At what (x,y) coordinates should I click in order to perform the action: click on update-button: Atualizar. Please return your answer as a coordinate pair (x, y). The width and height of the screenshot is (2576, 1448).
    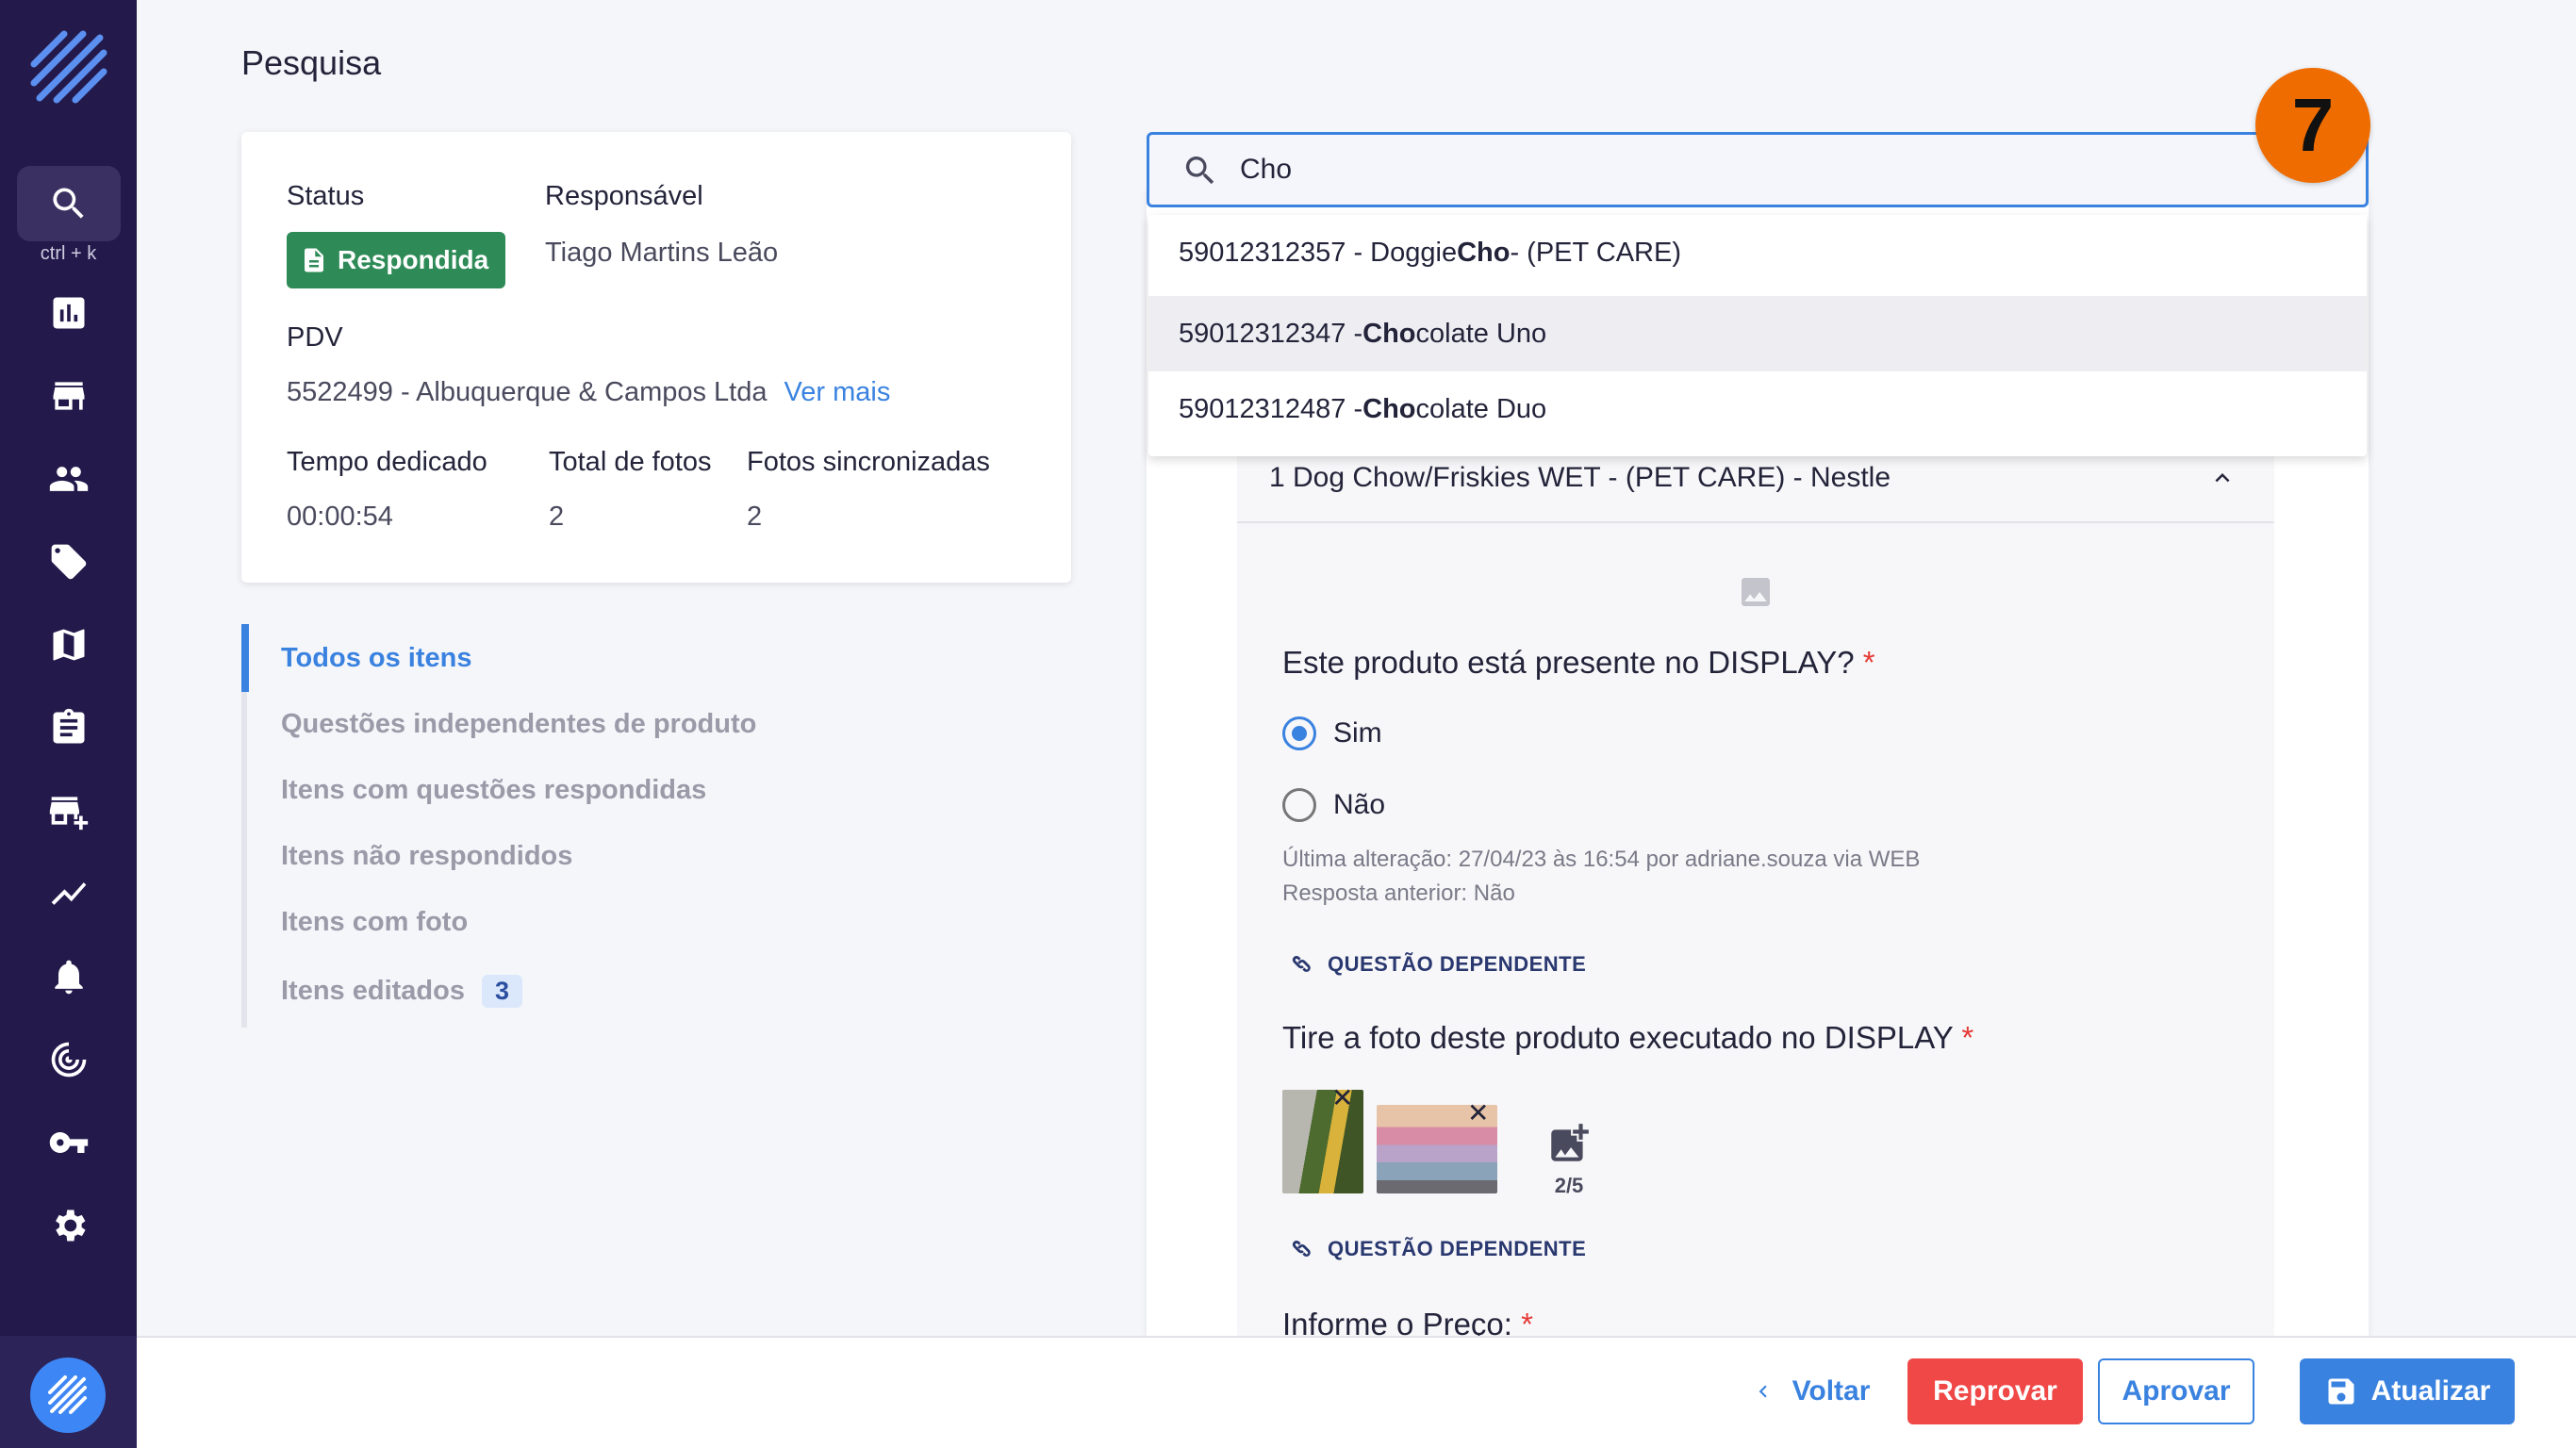
    Looking at the image, I should click on (2407, 1391).